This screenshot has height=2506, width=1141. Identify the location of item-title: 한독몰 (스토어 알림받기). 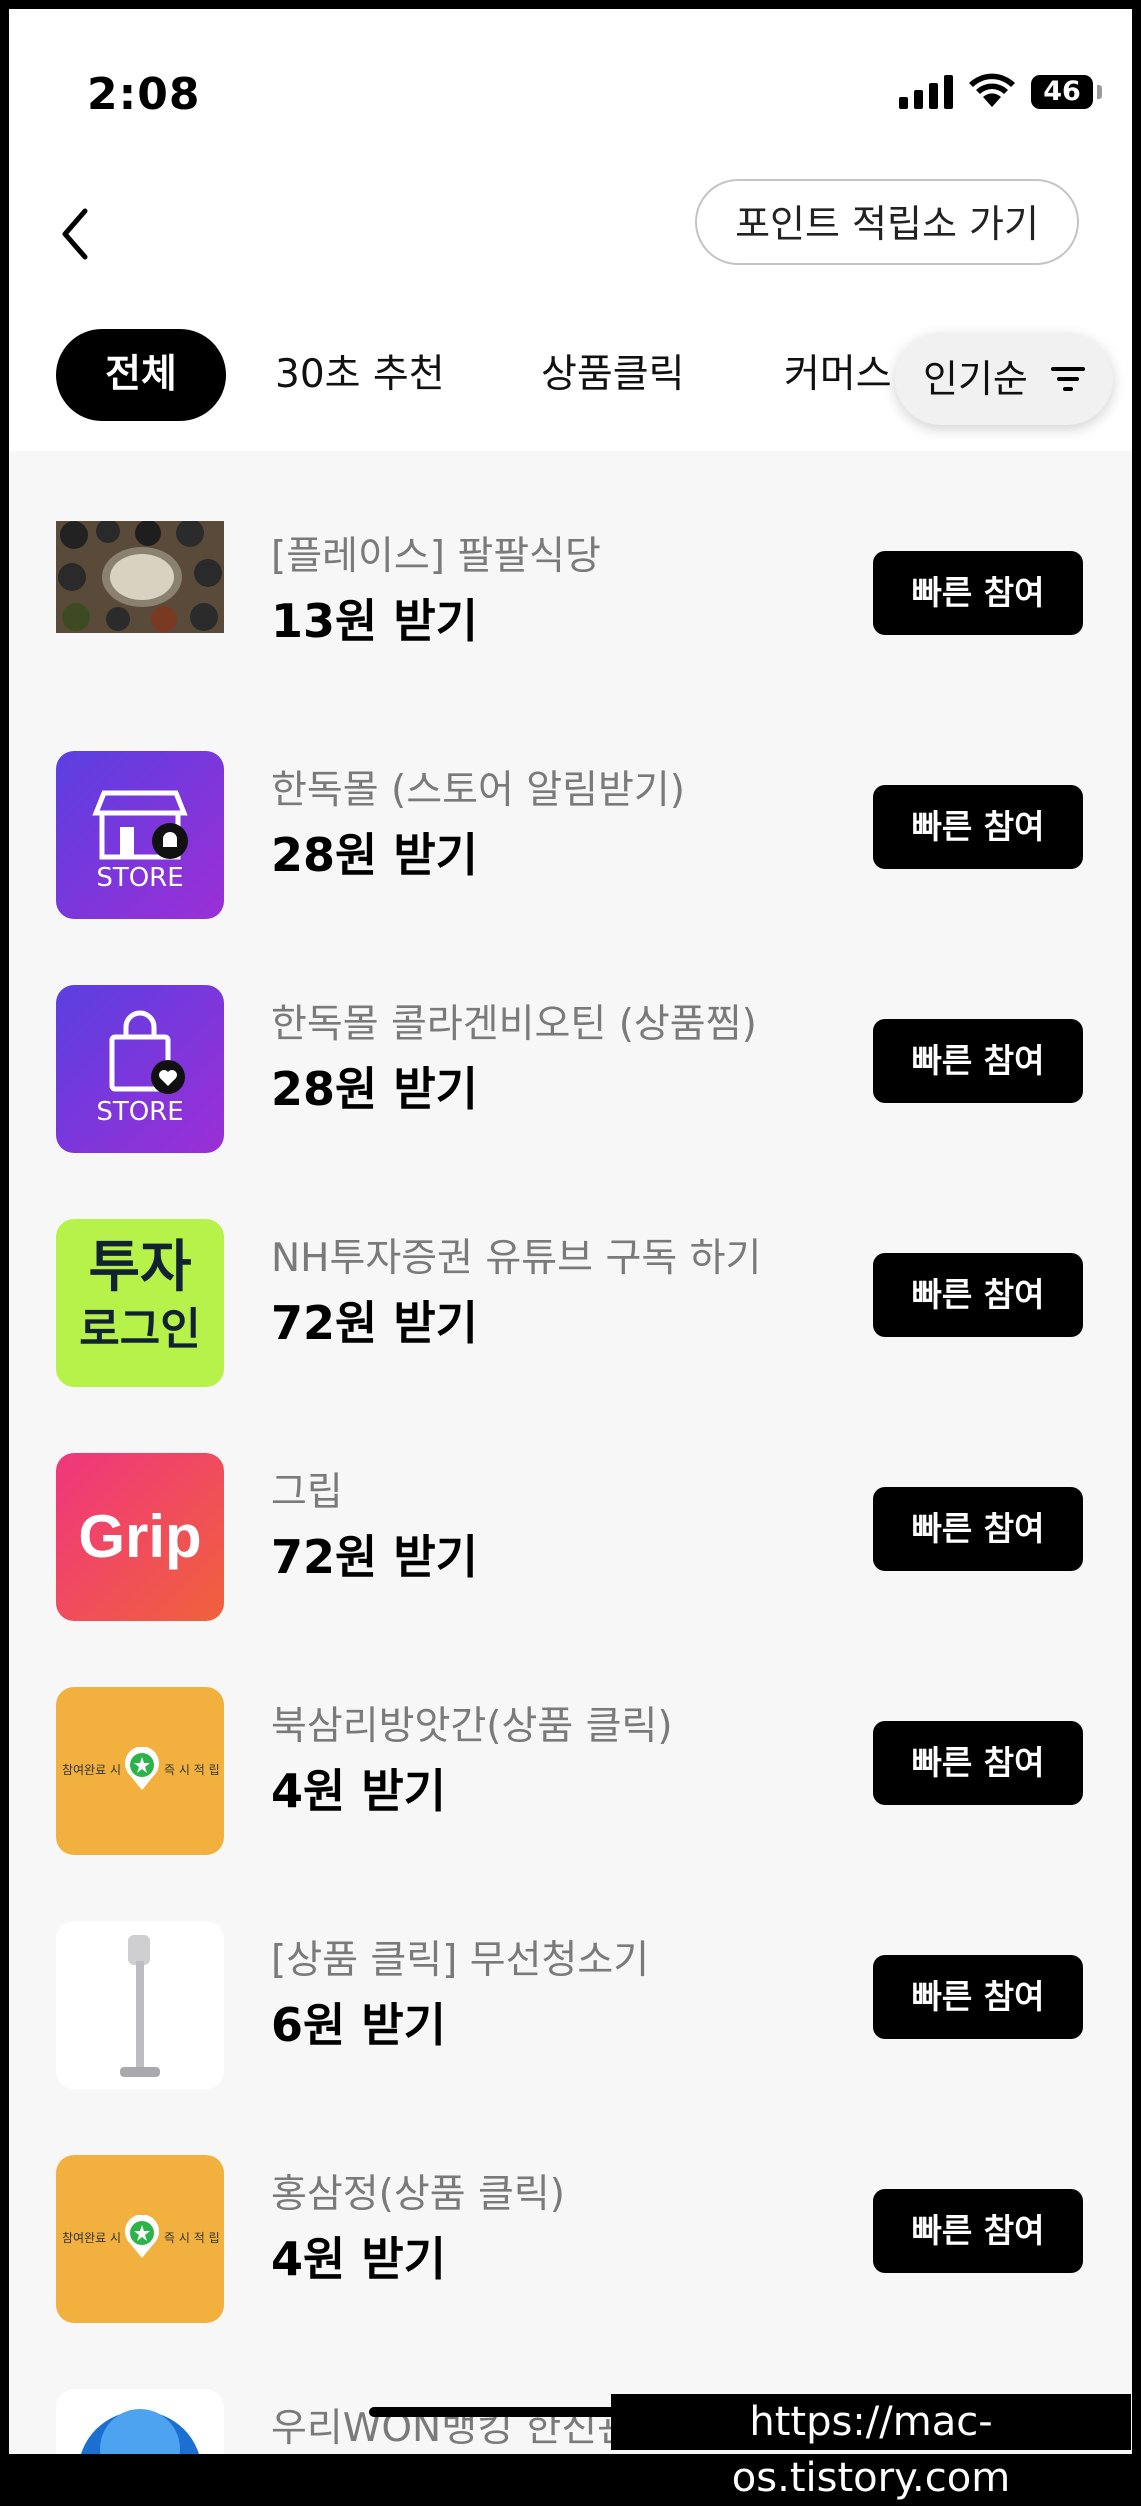
(478, 790).